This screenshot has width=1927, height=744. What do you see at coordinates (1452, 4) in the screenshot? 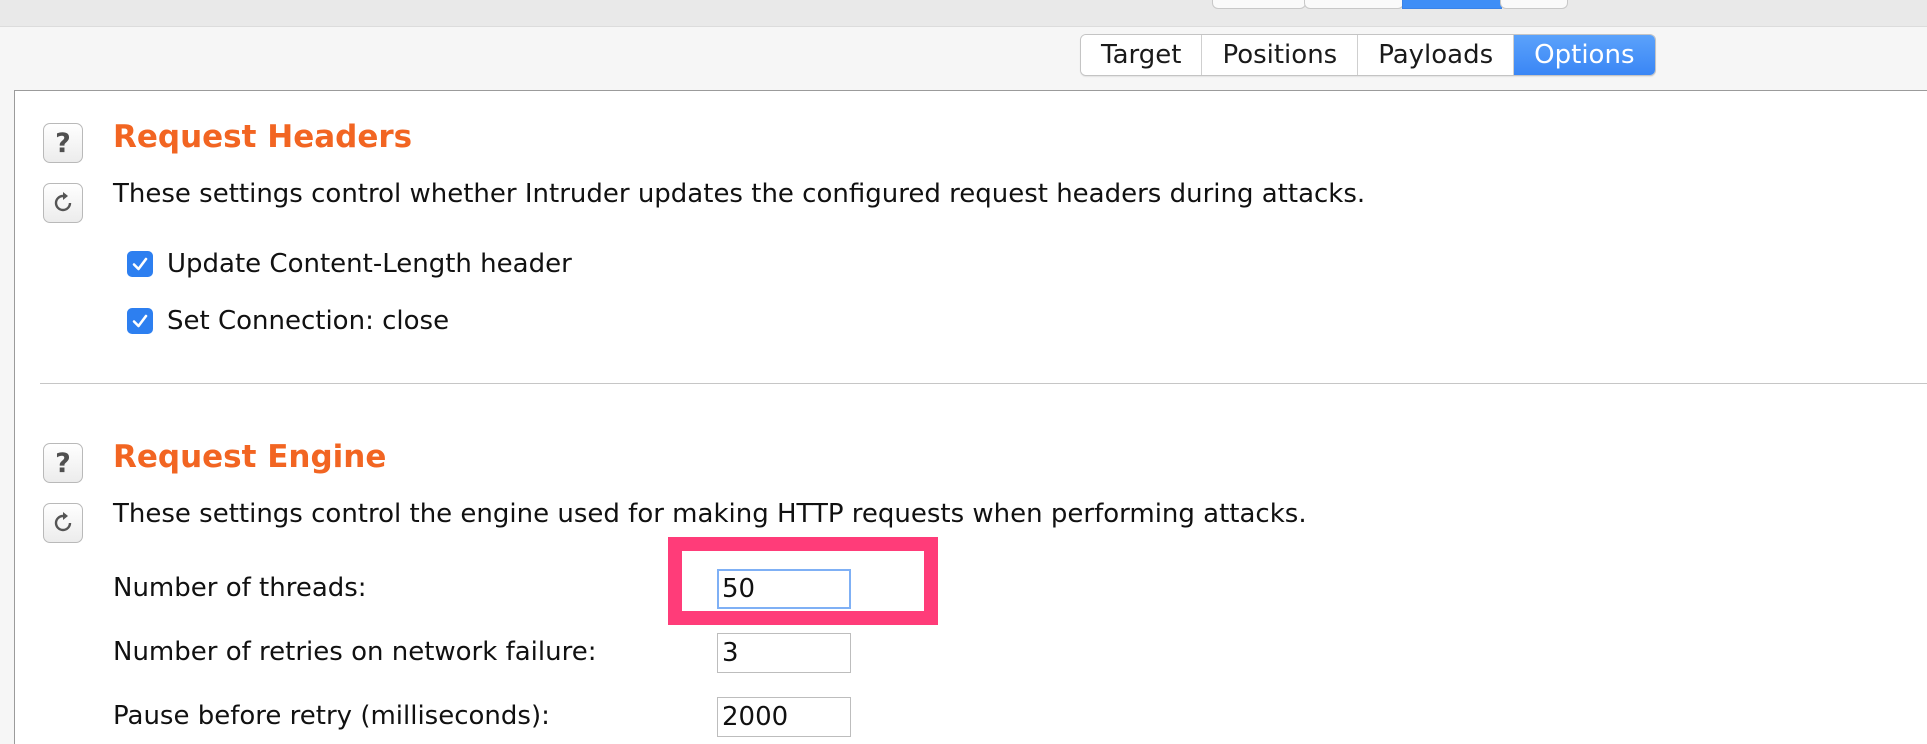
I see `upper-tab-stub-active` at bounding box center [1452, 4].